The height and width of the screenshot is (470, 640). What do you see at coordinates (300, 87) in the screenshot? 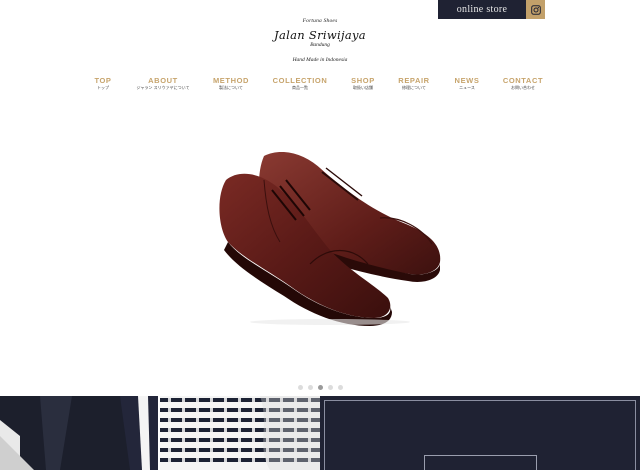
I see `nav-sublabel: 商品一覧` at bounding box center [300, 87].